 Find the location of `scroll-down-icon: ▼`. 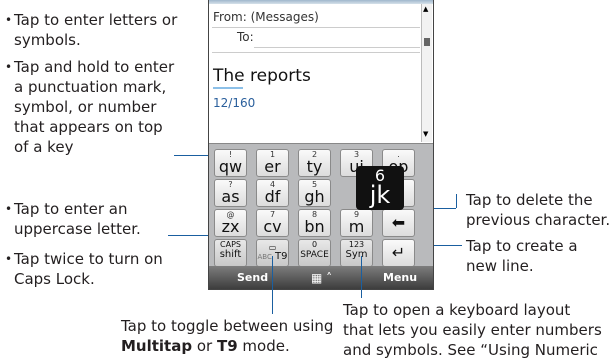

scroll-down-icon: ▼ is located at coordinates (425, 134).